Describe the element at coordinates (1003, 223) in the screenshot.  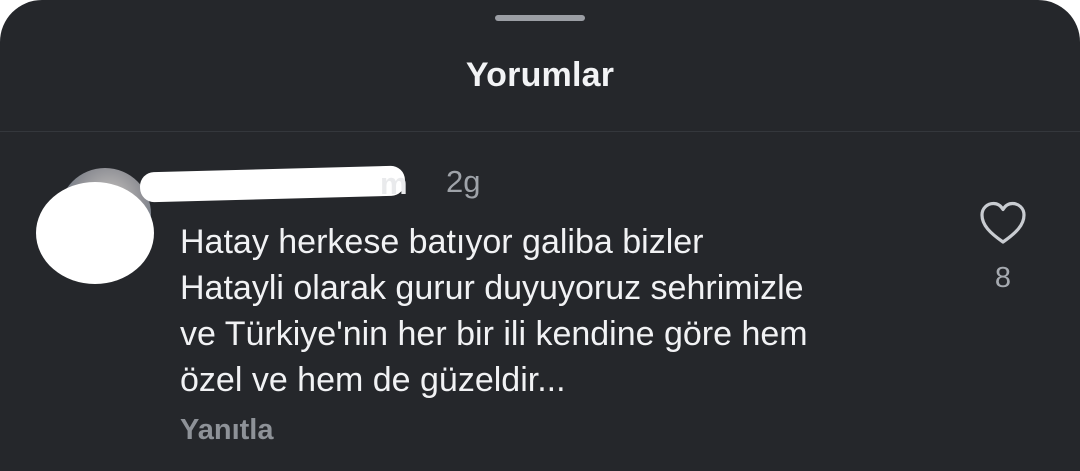
I see `heart-outline-icon` at that location.